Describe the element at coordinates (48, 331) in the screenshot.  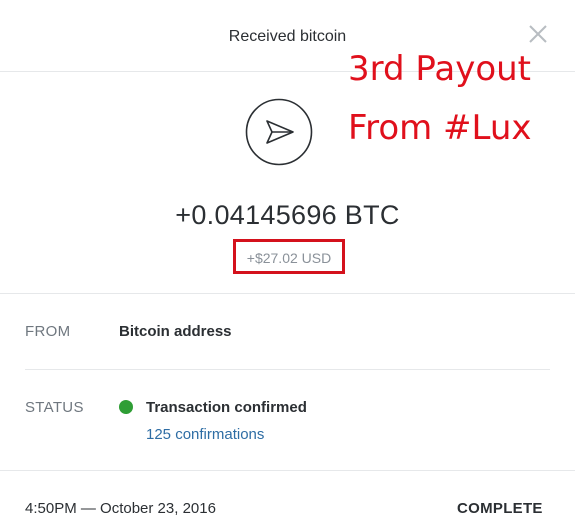
I see `from-label: FROM` at that location.